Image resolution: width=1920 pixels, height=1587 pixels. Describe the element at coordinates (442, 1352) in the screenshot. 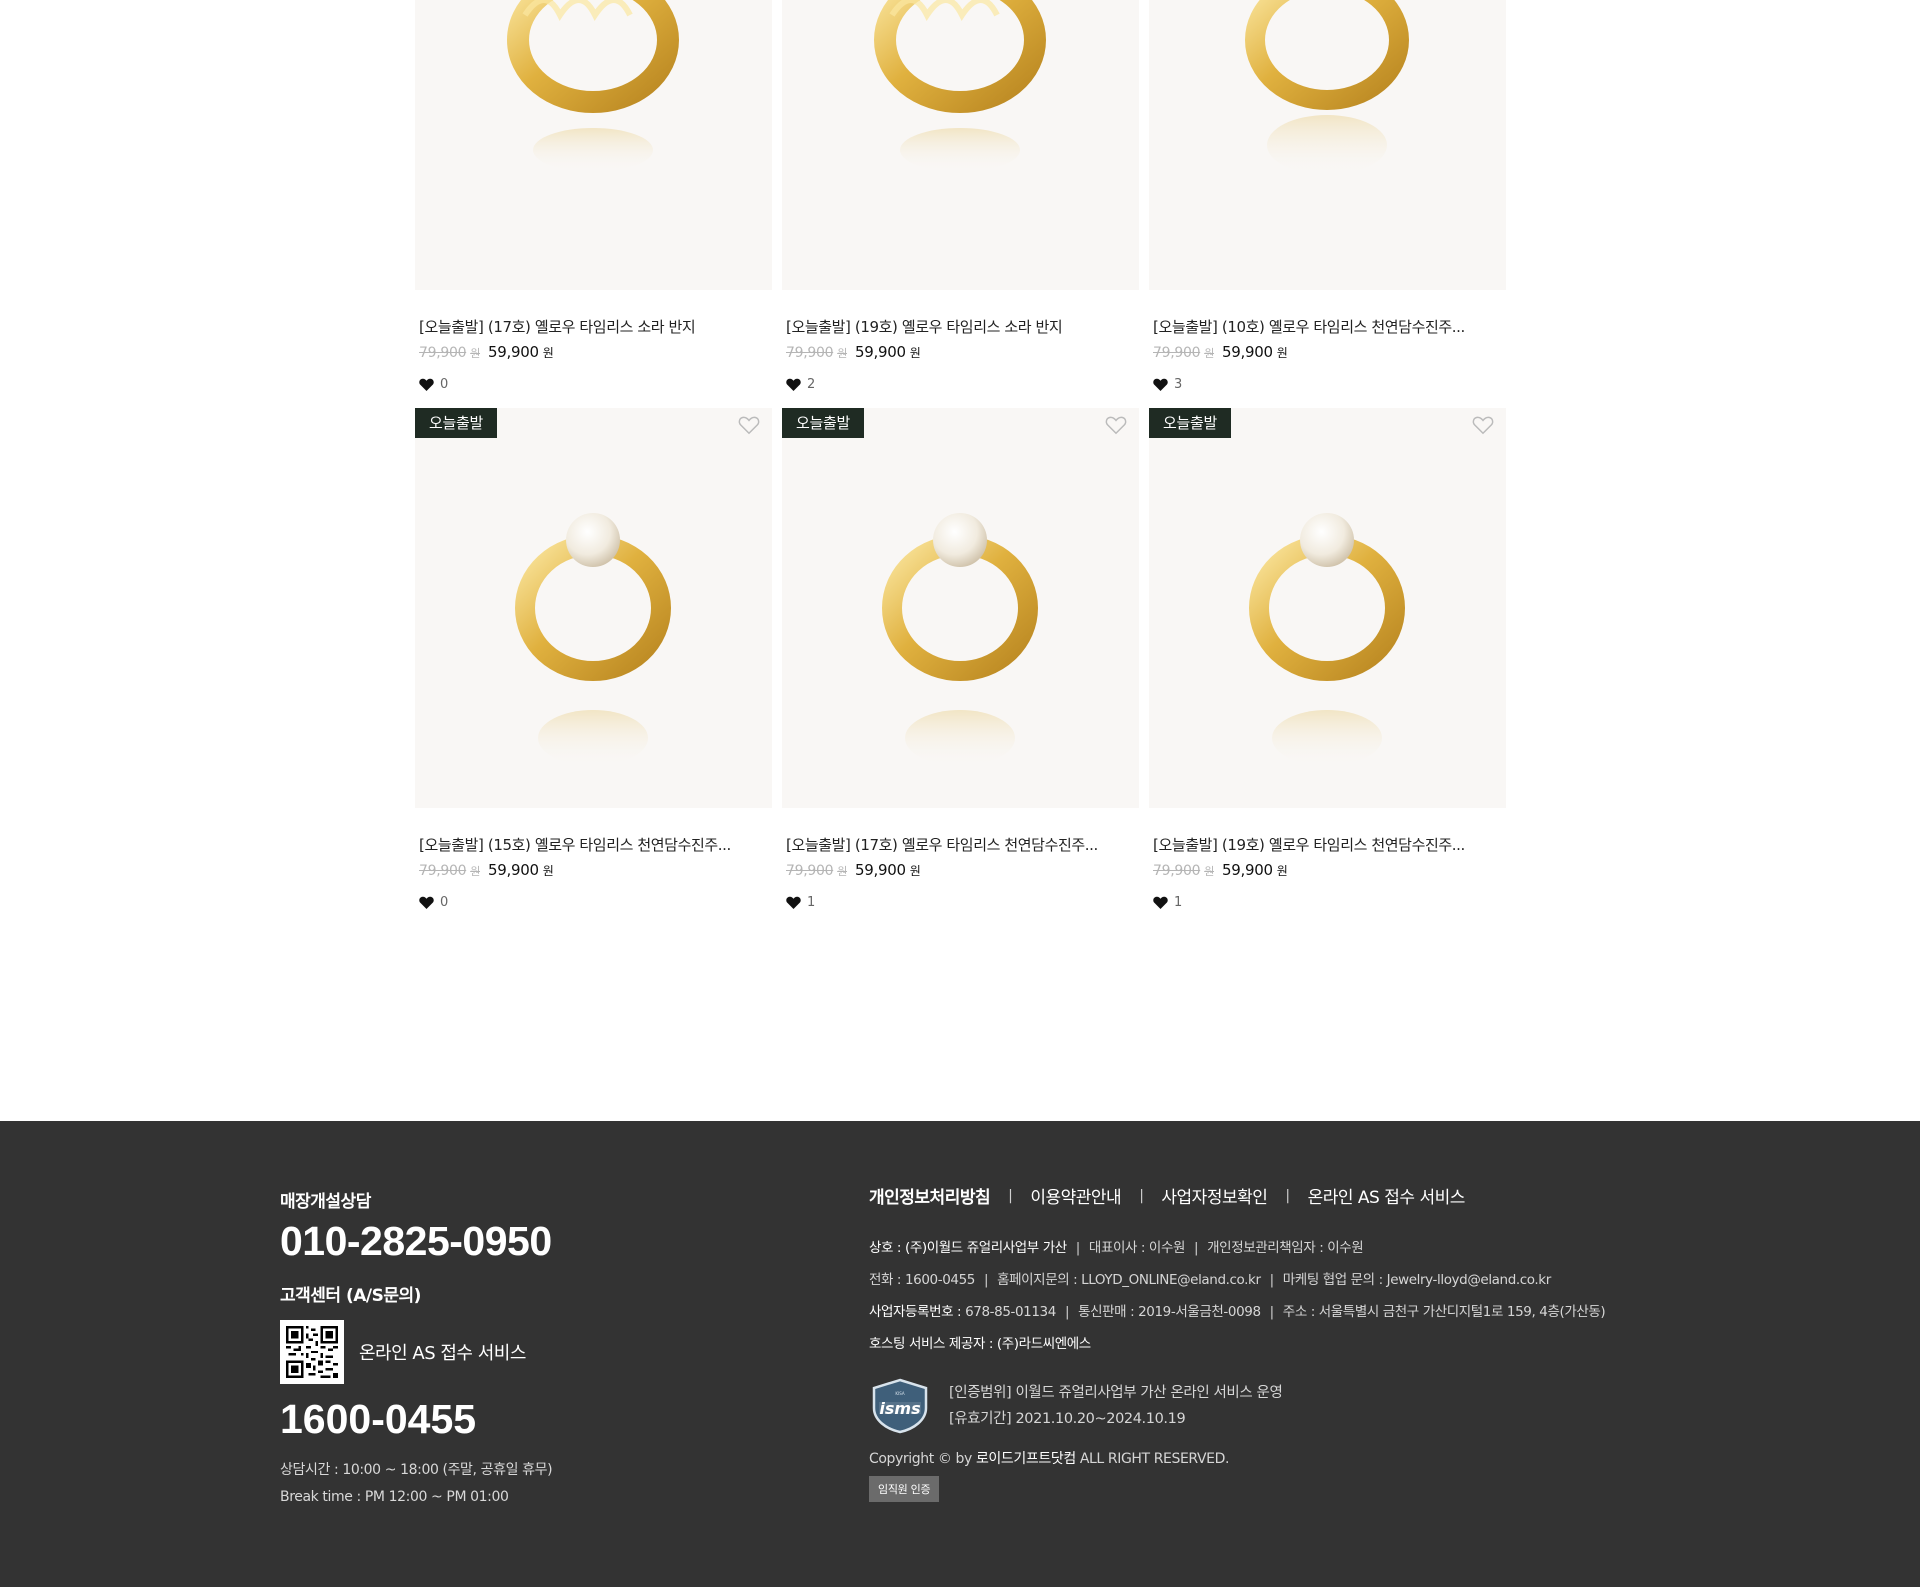

I see `online-as-label: 온라인 AS 접수 서비스` at that location.